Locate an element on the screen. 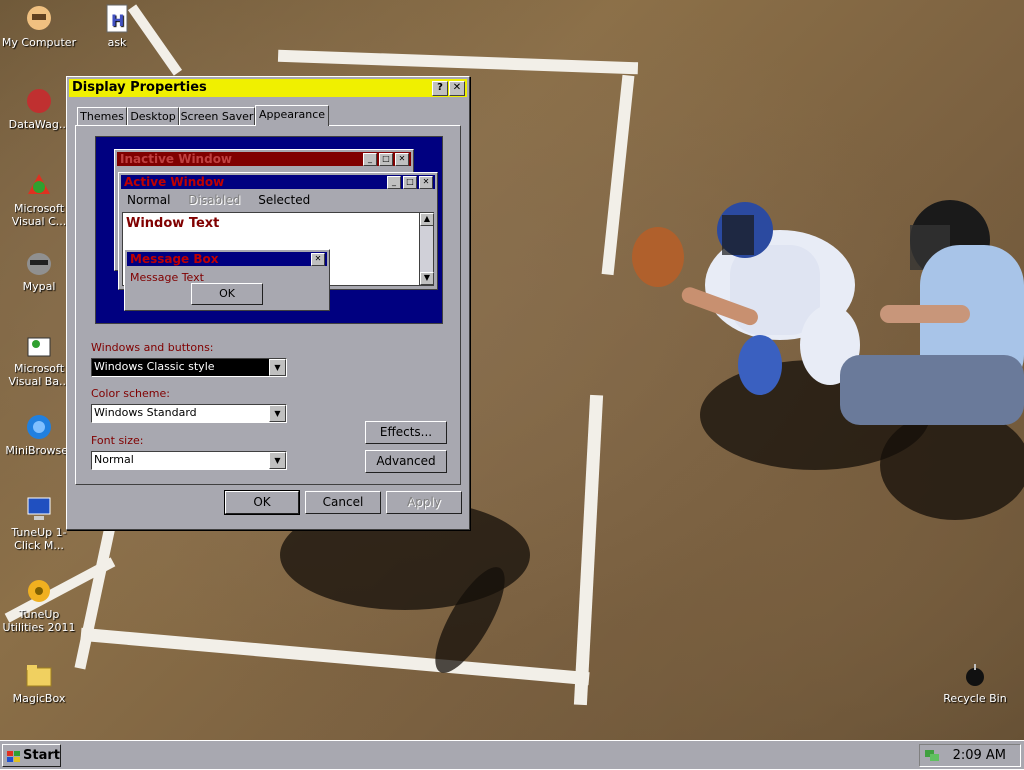  font-size-value: Normal is located at coordinates (114, 459).